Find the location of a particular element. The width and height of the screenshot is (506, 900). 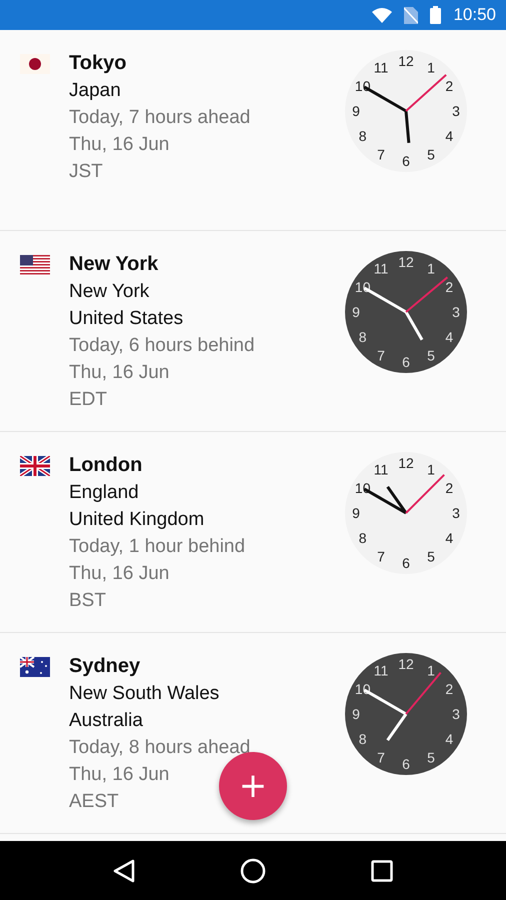

time-zone: EDT is located at coordinates (88, 400).